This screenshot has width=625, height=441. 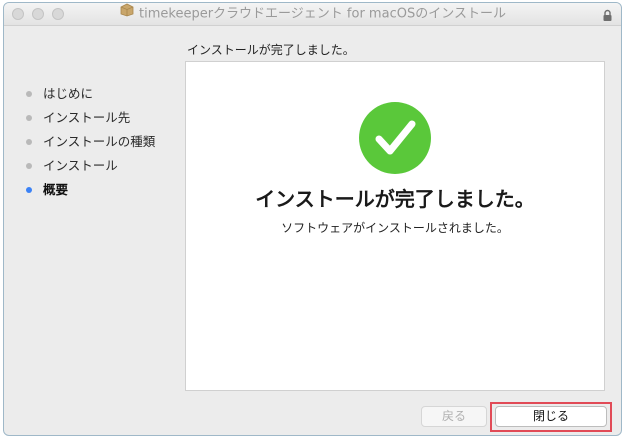 I want to click on step-destination: インストール先, so click(x=89, y=121).